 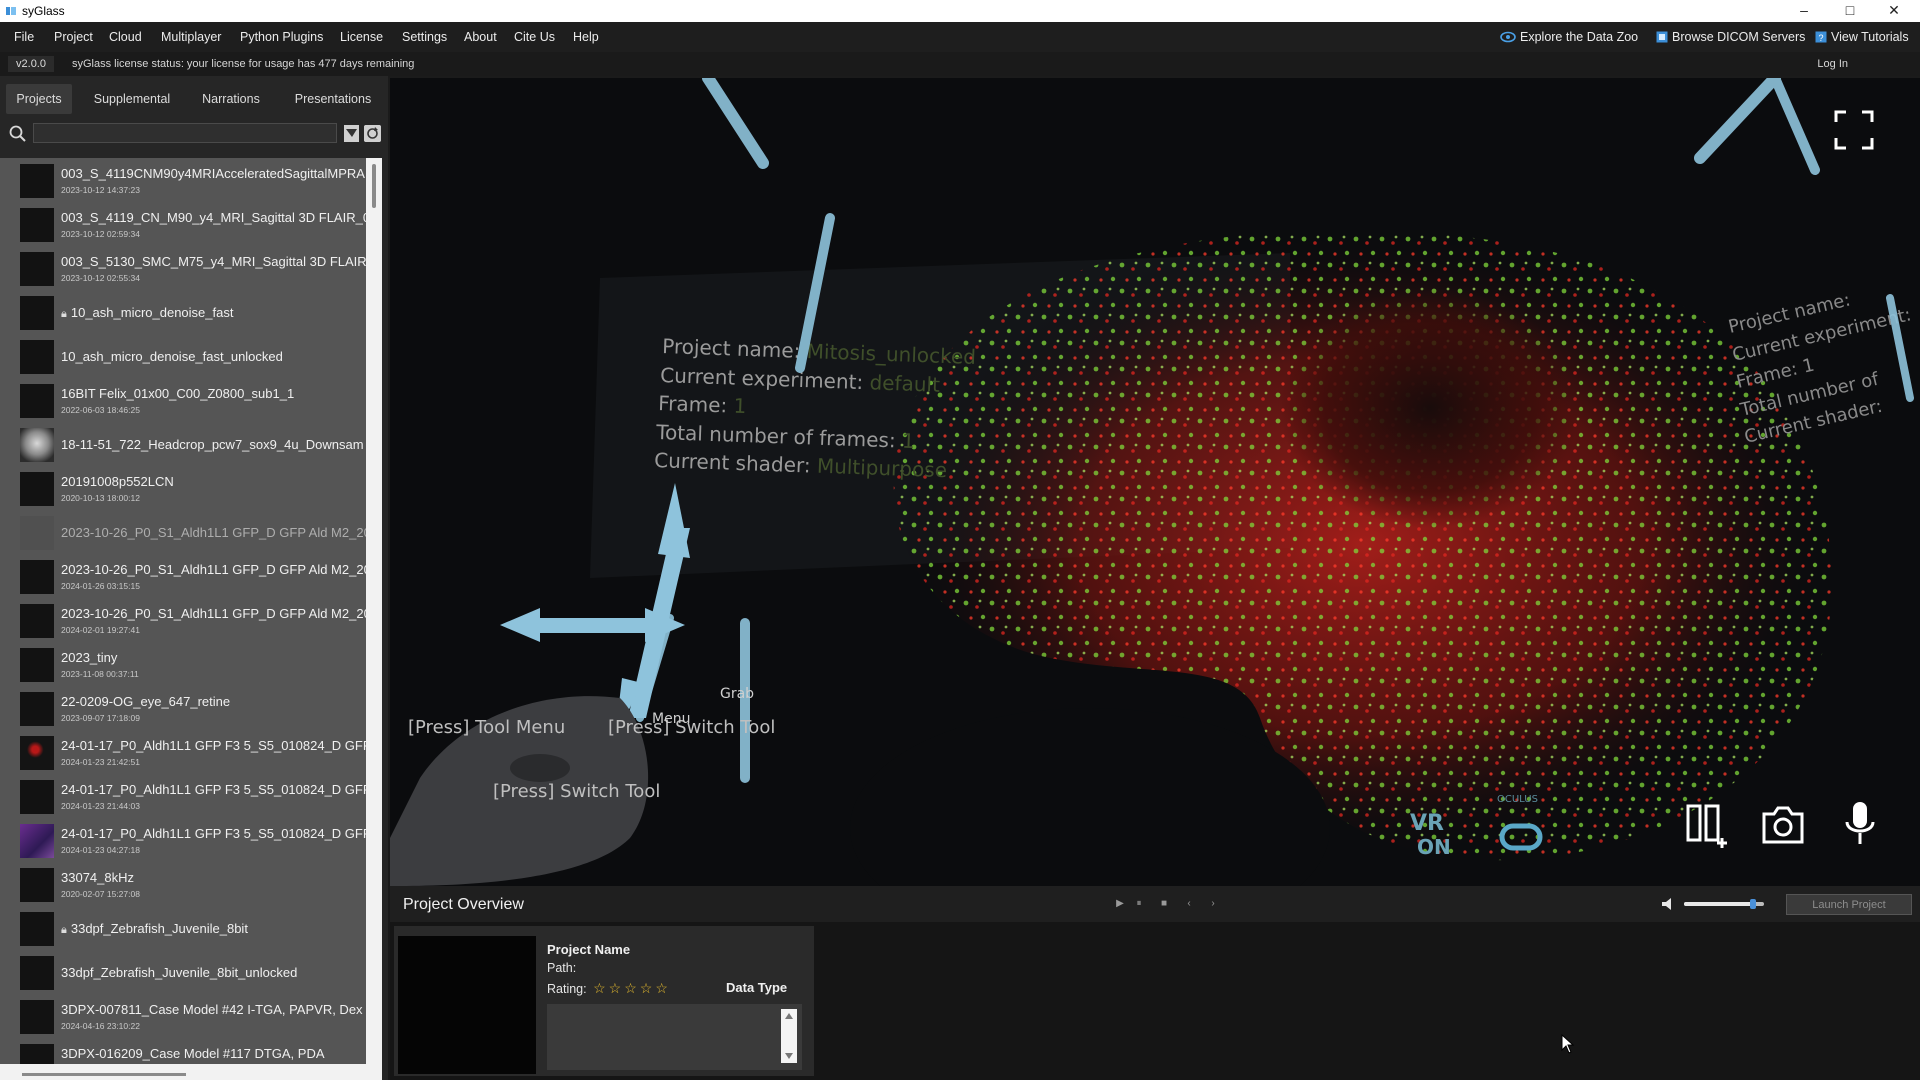 What do you see at coordinates (1427, 823) in the screenshot?
I see `vr-label: VR` at bounding box center [1427, 823].